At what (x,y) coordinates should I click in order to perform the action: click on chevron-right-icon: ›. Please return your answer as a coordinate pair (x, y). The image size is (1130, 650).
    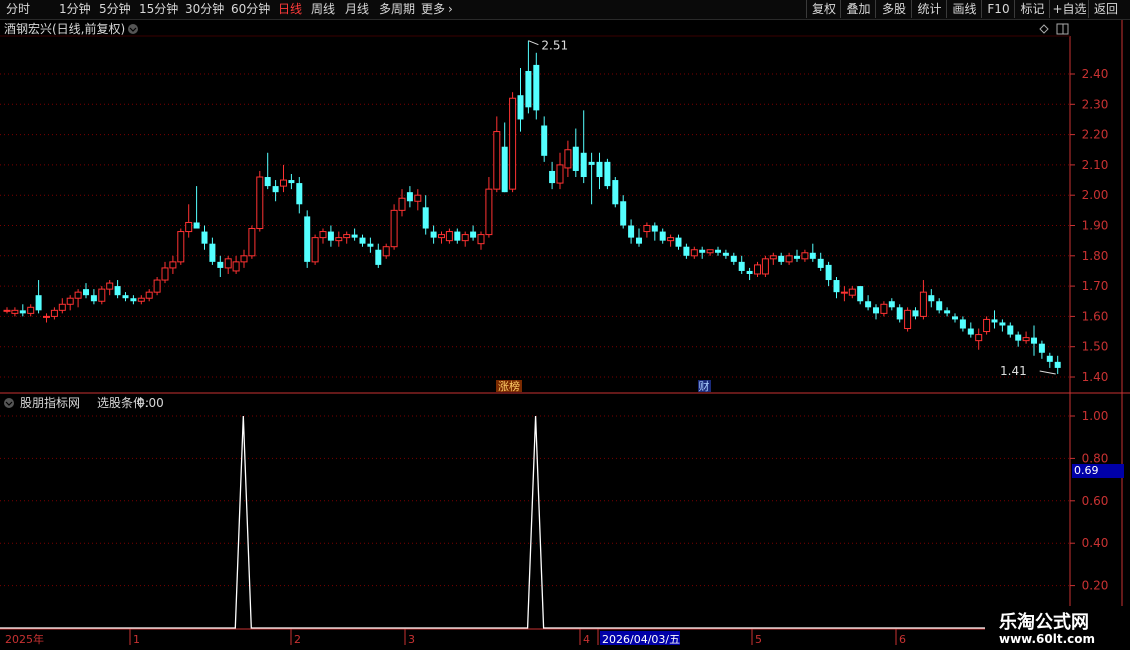
    Looking at the image, I should click on (450, 9).